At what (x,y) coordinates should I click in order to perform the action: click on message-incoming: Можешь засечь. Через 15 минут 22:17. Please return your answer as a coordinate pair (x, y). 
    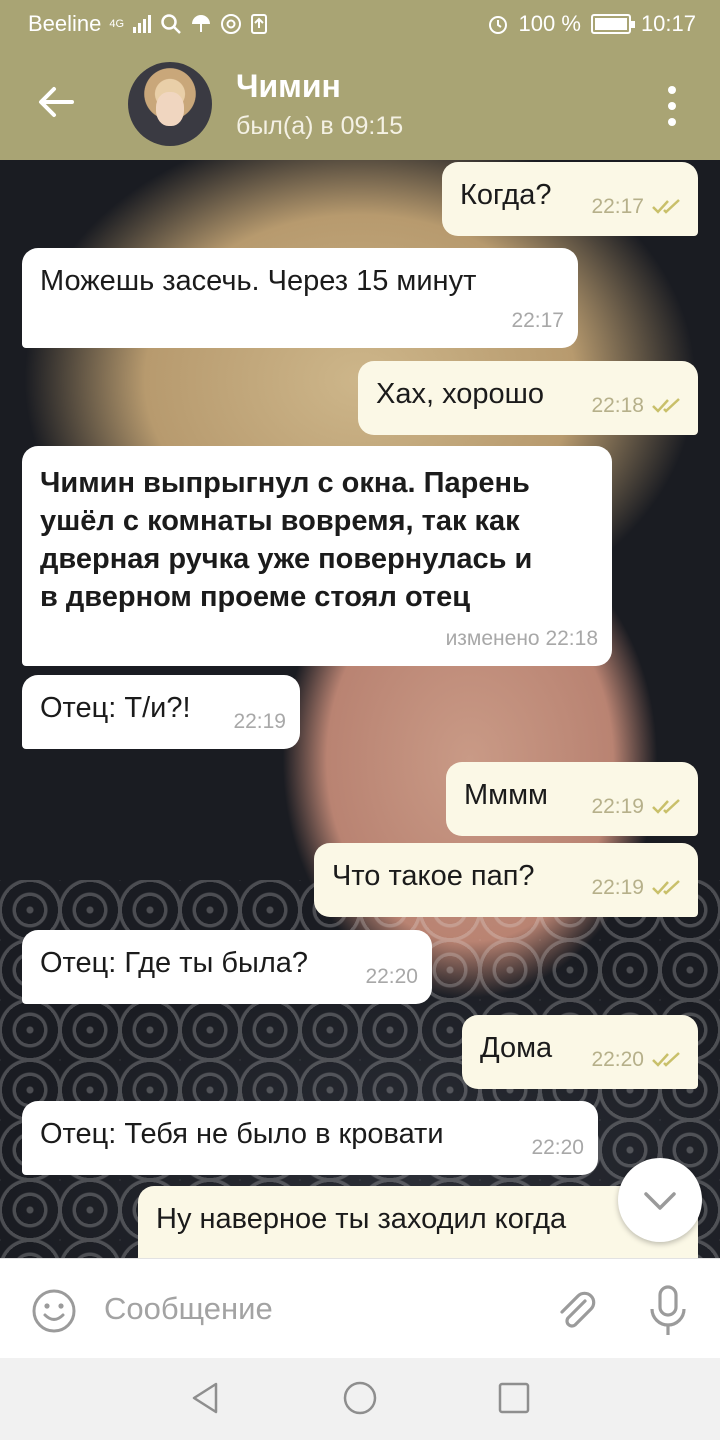
    Looking at the image, I should click on (300, 298).